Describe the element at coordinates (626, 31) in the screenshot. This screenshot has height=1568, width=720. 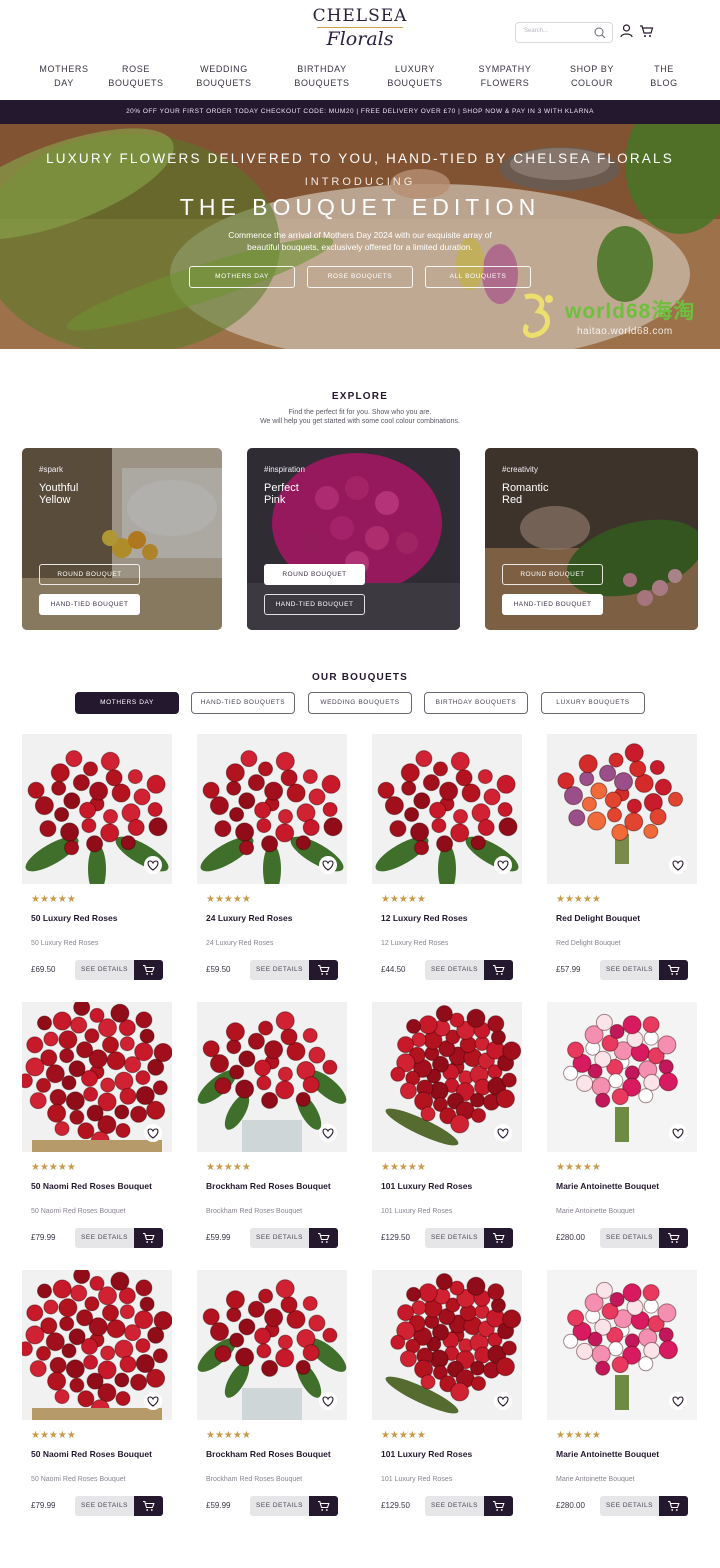
I see `account-icon` at that location.